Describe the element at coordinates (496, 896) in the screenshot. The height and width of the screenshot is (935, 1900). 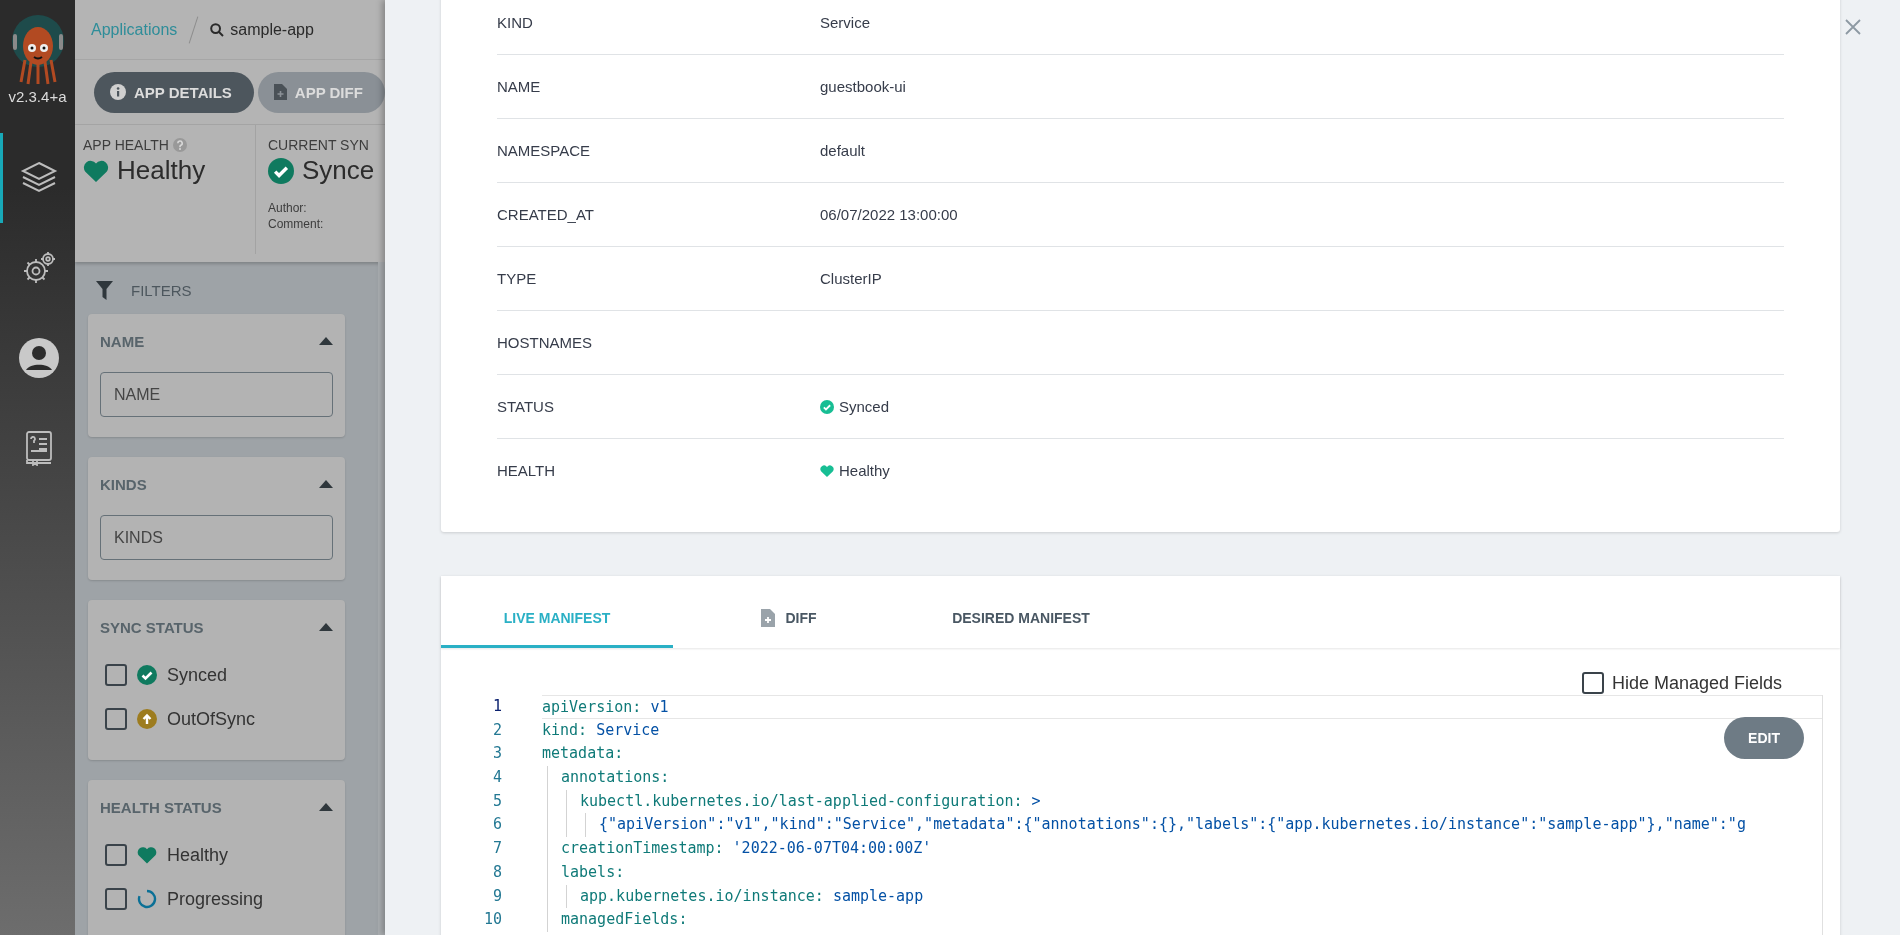
I see `line-number: 9` at that location.